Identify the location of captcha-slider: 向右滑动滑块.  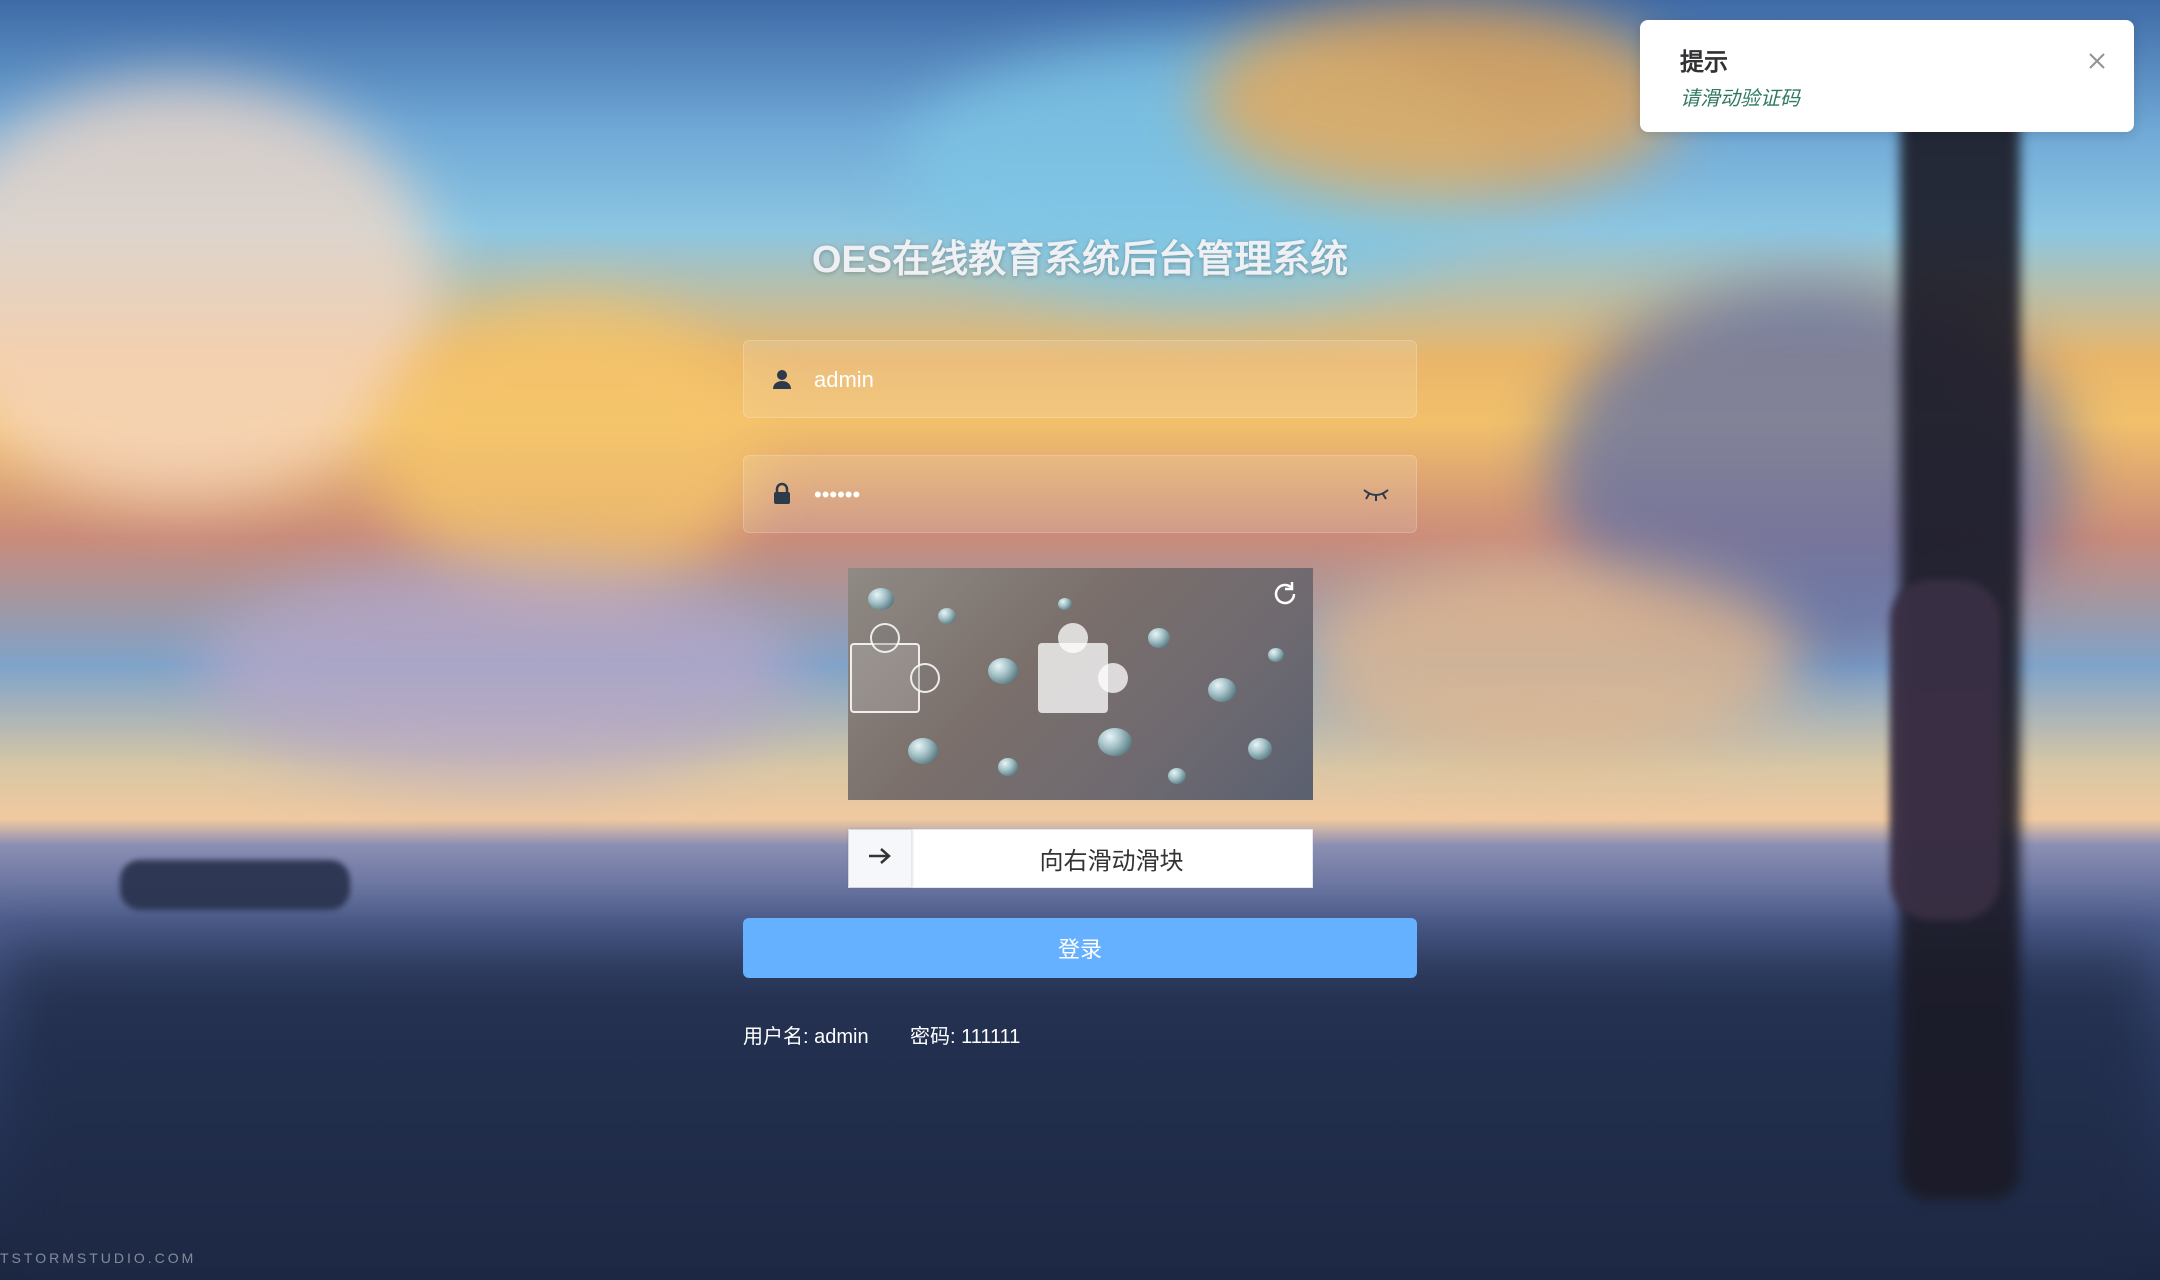
(1080, 858).